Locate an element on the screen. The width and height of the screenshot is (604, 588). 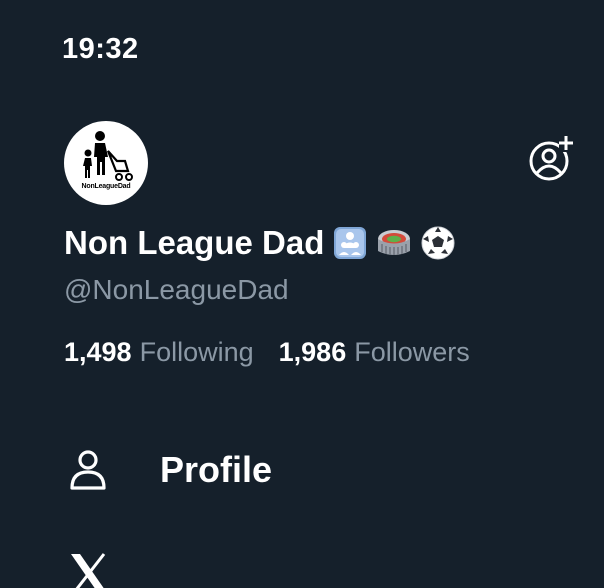
menu-item-partial is located at coordinates (314, 568).